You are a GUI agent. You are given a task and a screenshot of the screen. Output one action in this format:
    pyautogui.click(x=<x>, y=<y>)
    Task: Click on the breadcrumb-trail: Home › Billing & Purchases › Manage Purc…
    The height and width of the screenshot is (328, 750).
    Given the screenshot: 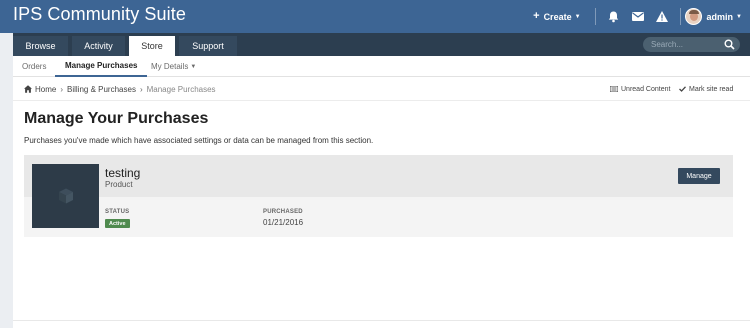 What is the action you would take?
    pyautogui.click(x=120, y=89)
    